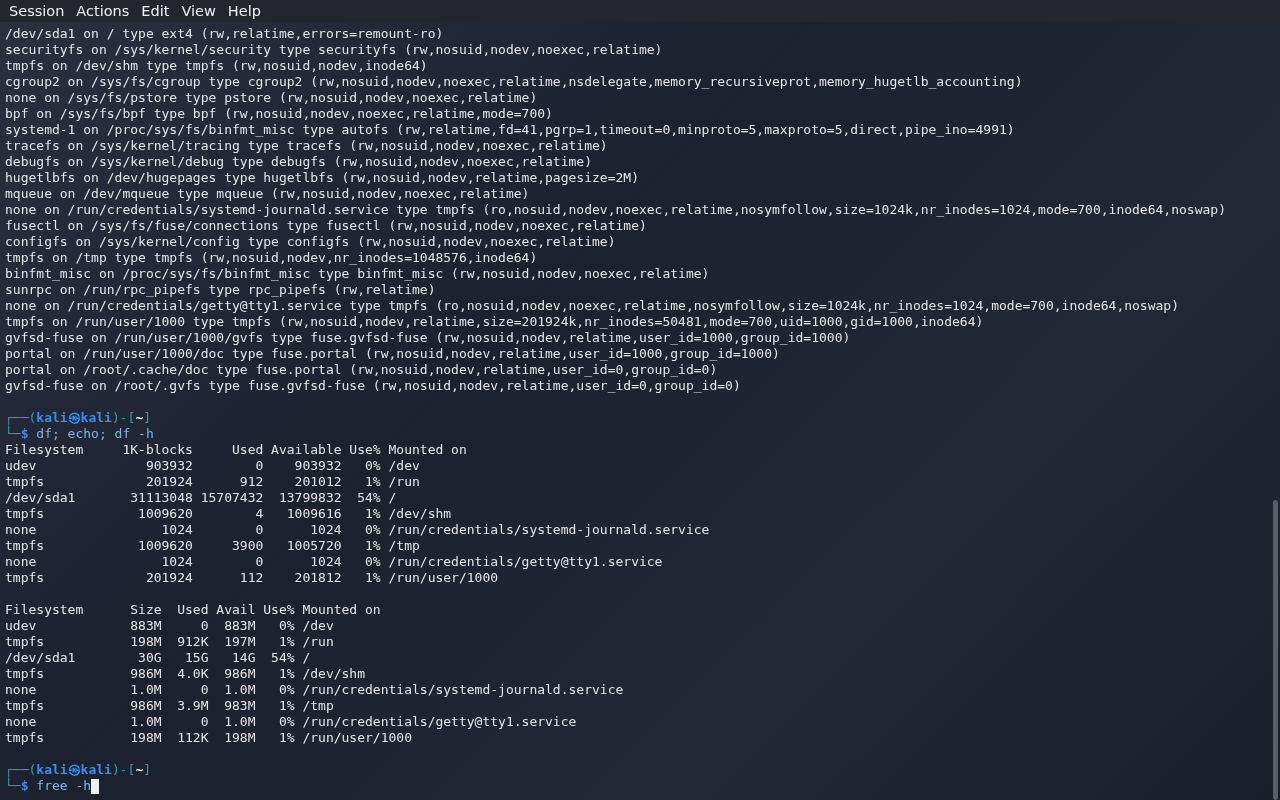 Image resolution: width=1280 pixels, height=800 pixels. Describe the element at coordinates (306, 146) in the screenshot. I see `output-line: tracefs on /sys/kernel/tracing type tracefs (rw,nosuid,nodev,noexec,relatime)` at that location.